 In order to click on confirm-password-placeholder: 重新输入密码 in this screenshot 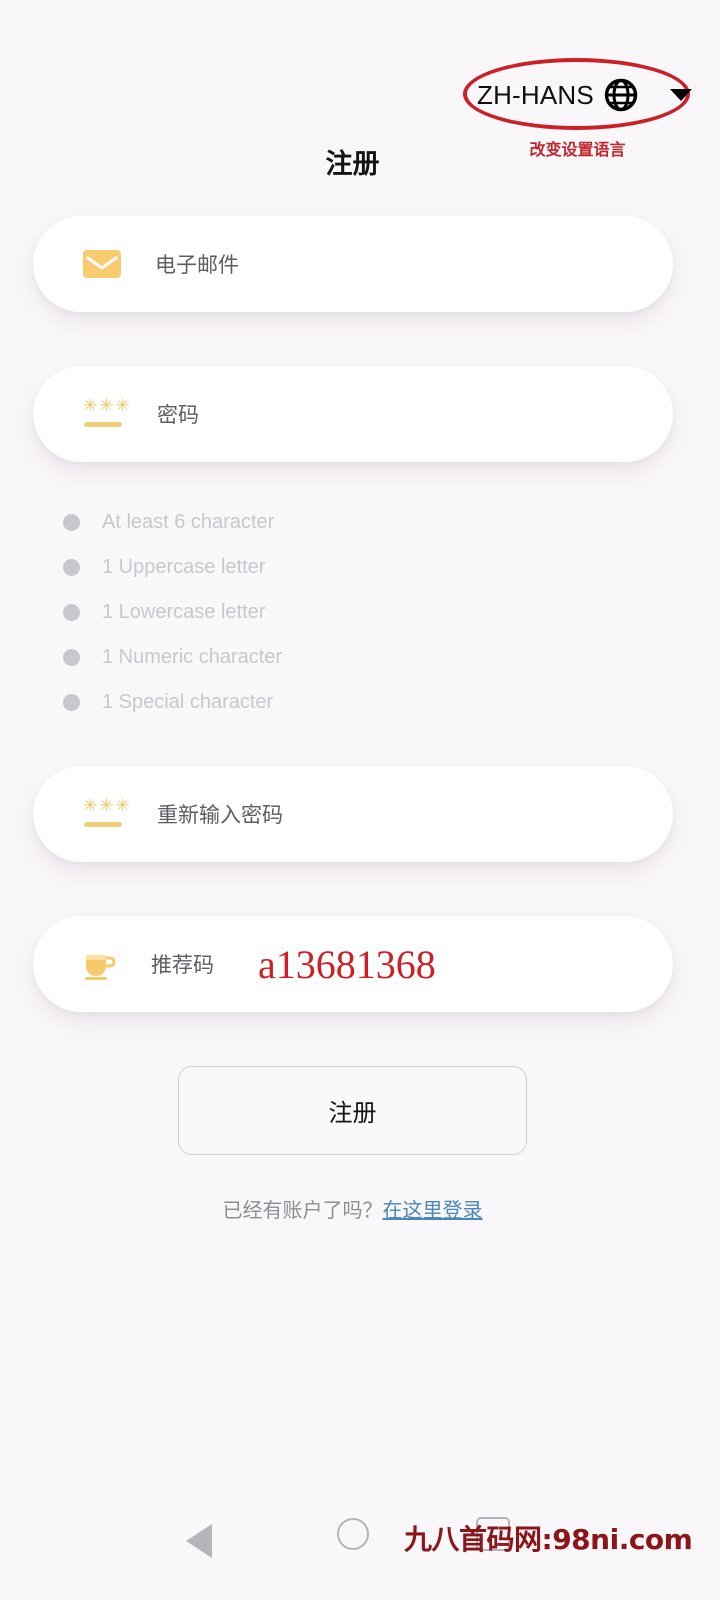, I will do `click(220, 815)`.